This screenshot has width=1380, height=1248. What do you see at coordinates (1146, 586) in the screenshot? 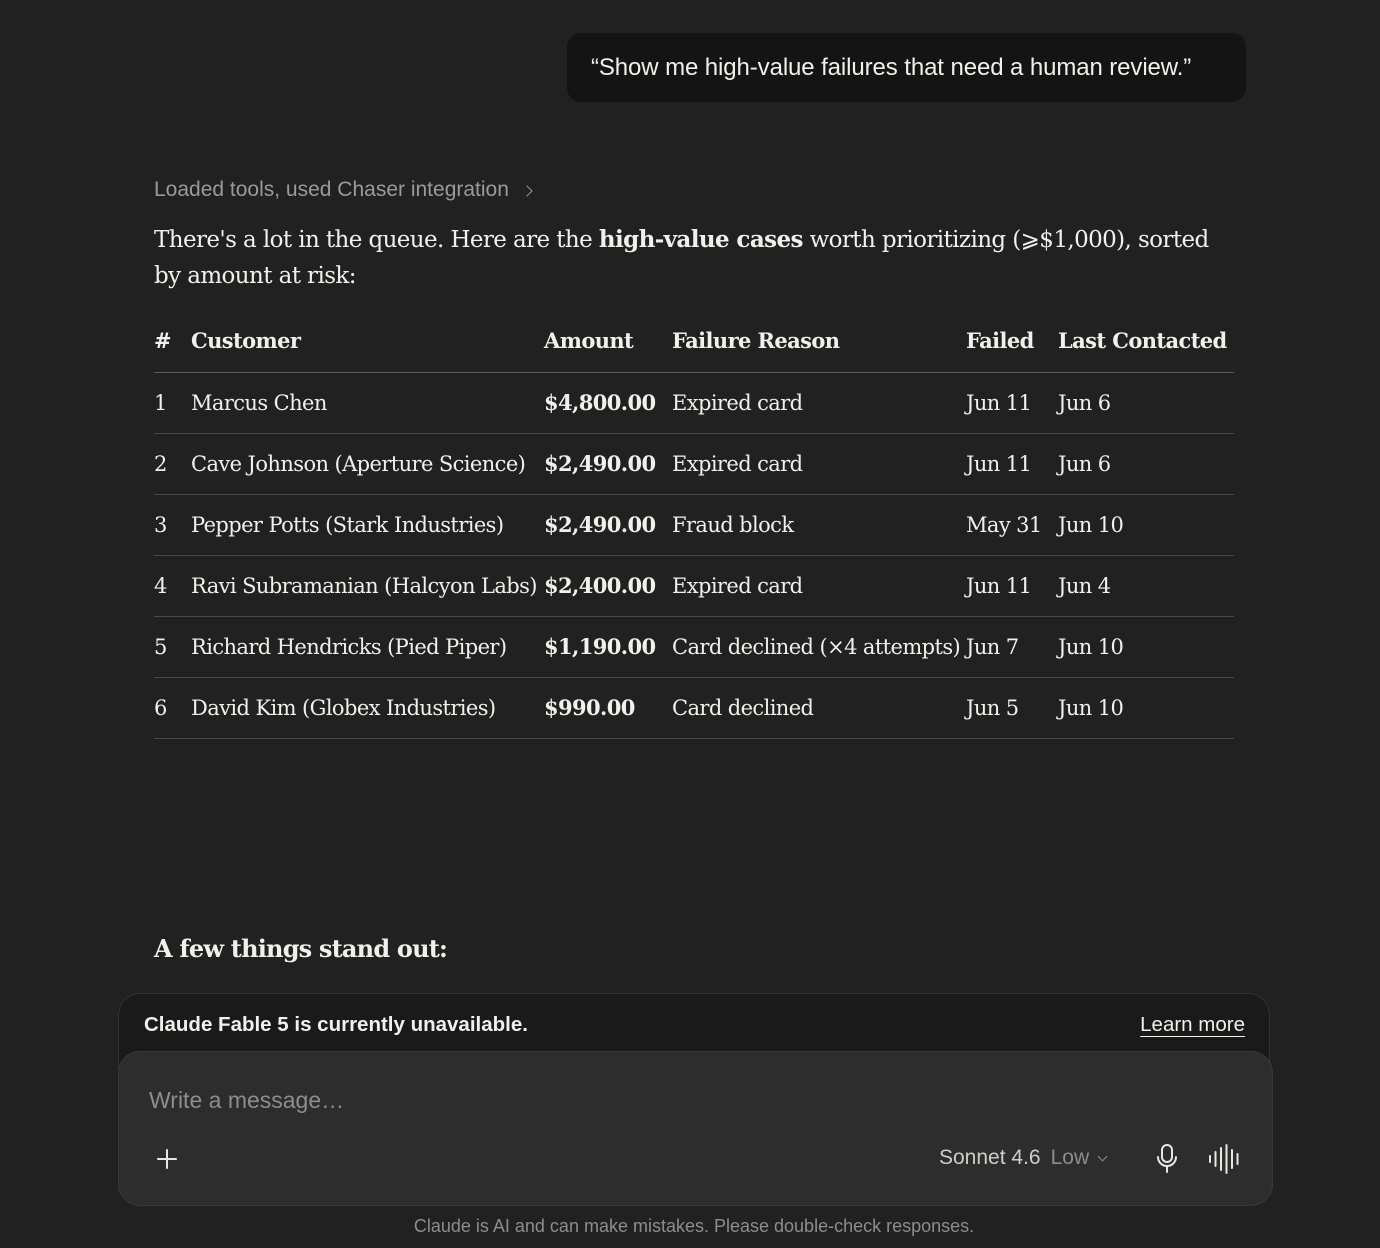
I see `row-last-contacted: Jun 4` at bounding box center [1146, 586].